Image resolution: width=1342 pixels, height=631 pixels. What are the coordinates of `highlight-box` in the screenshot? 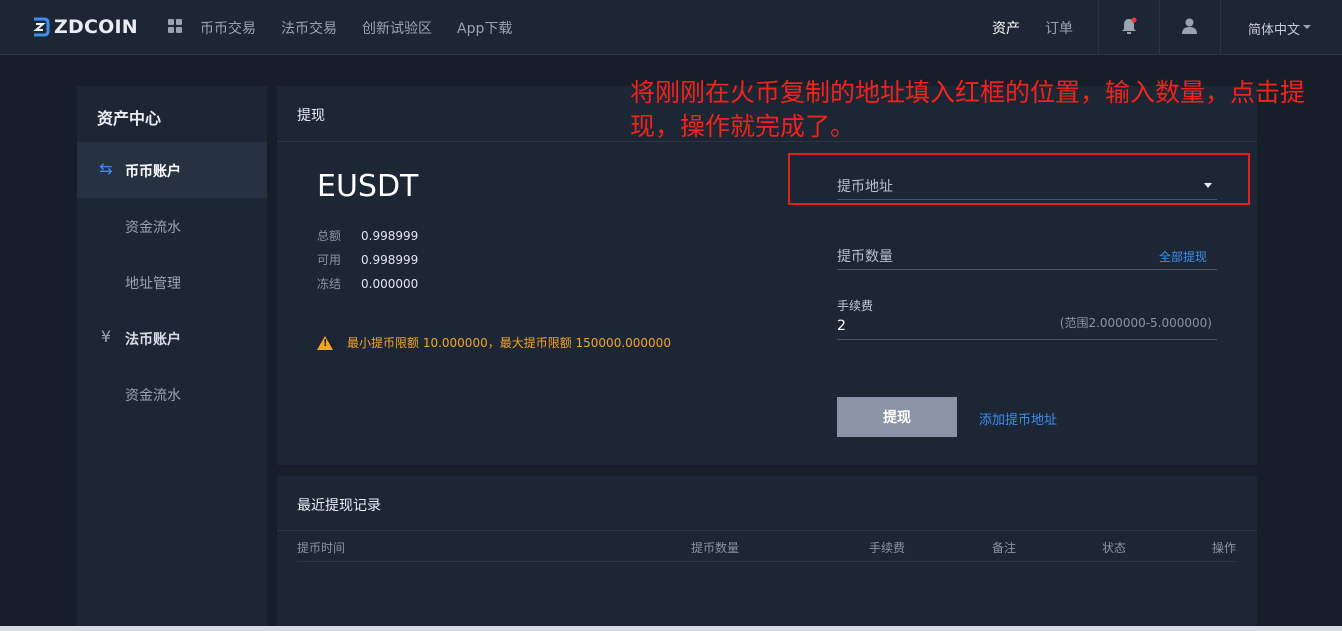 It's located at (1019, 179).